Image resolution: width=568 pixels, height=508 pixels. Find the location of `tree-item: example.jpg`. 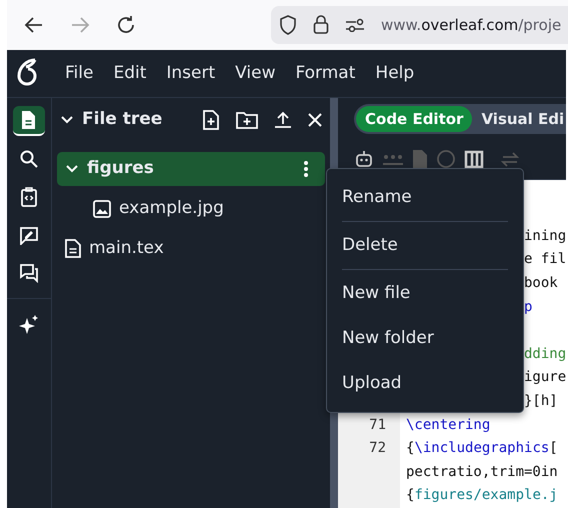

tree-item: example.jpg is located at coordinates (191, 209).